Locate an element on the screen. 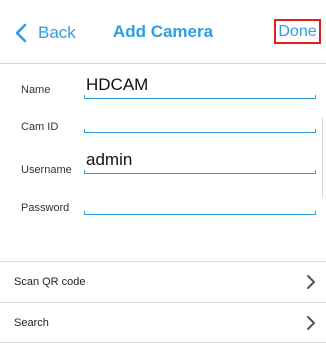 This screenshot has height=349, width=326. scan-qr-code-row: Scan QR code is located at coordinates (163, 281).